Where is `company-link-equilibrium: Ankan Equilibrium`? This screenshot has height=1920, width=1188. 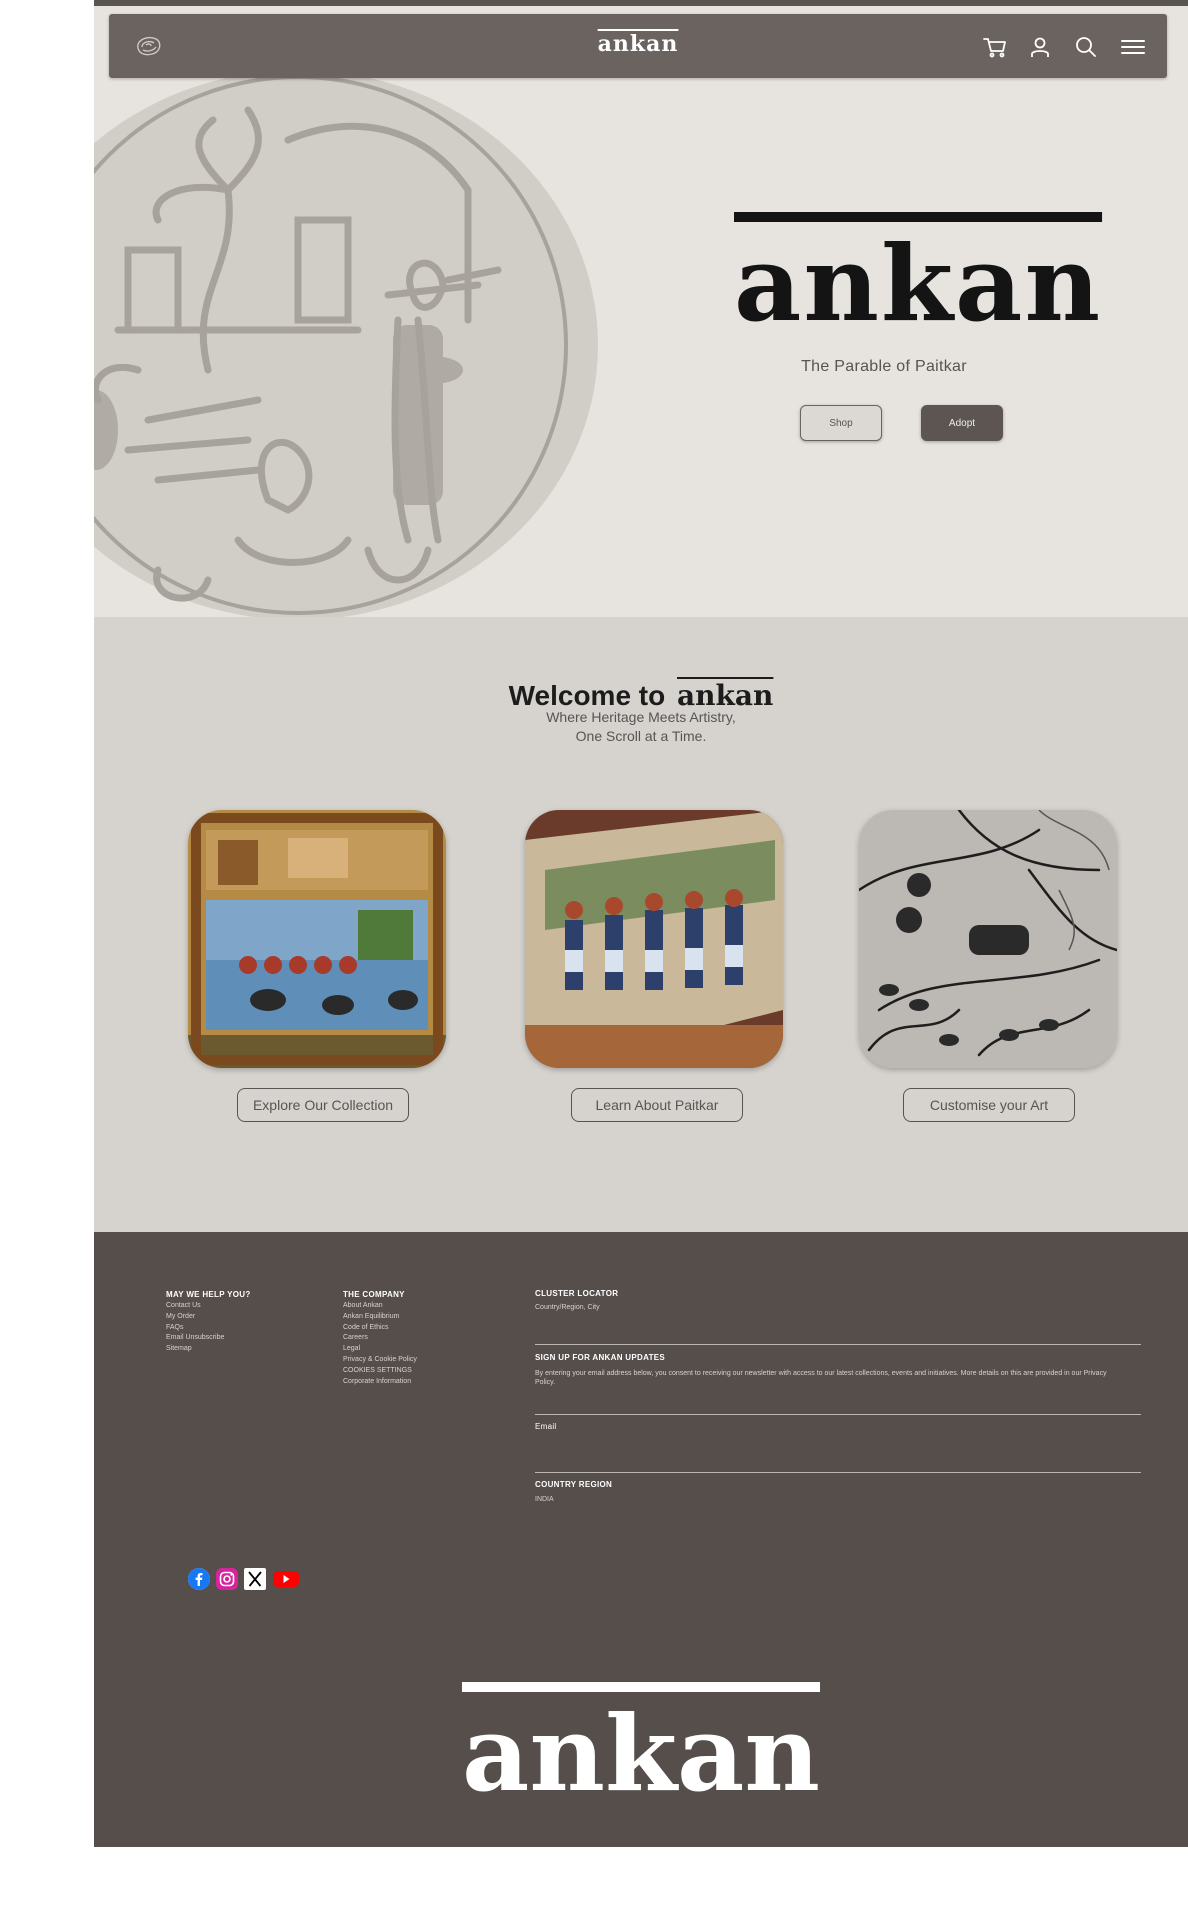
company-link-equilibrium: Ankan Equilibrium is located at coordinates (380, 1317).